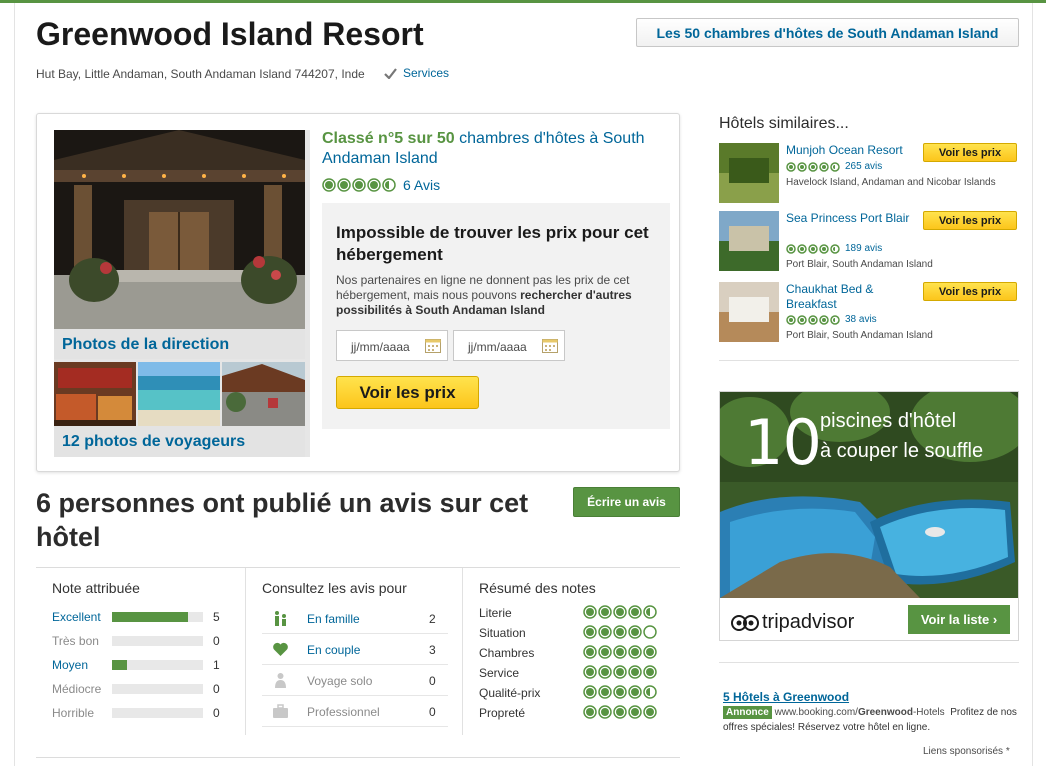  I want to click on url-part-bold: Greenwood, so click(885, 712).